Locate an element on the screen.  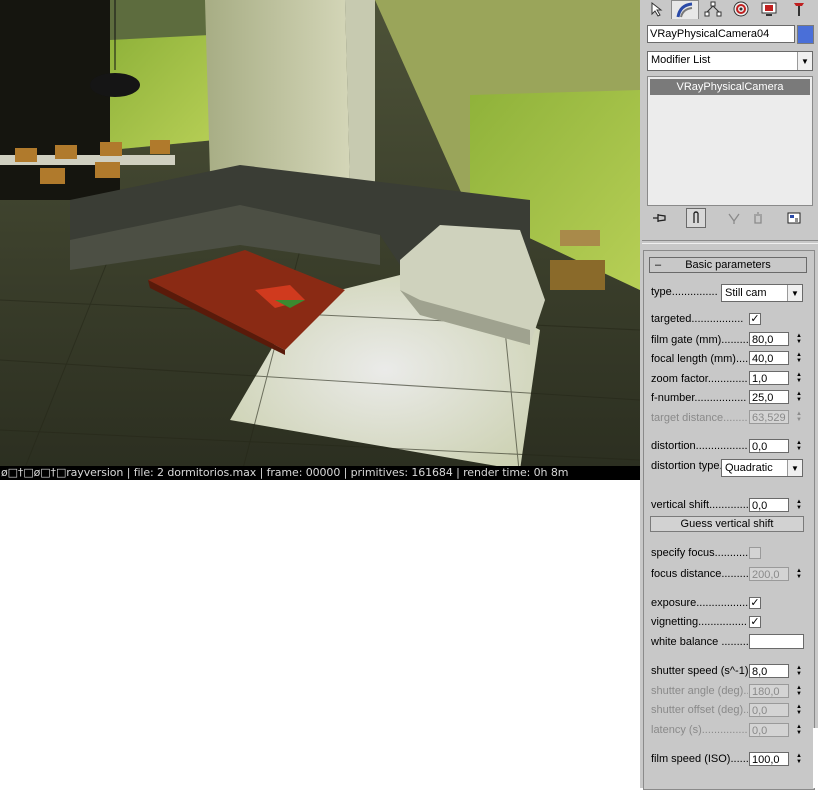
white-balance-swatch is located at coordinates (776, 641).